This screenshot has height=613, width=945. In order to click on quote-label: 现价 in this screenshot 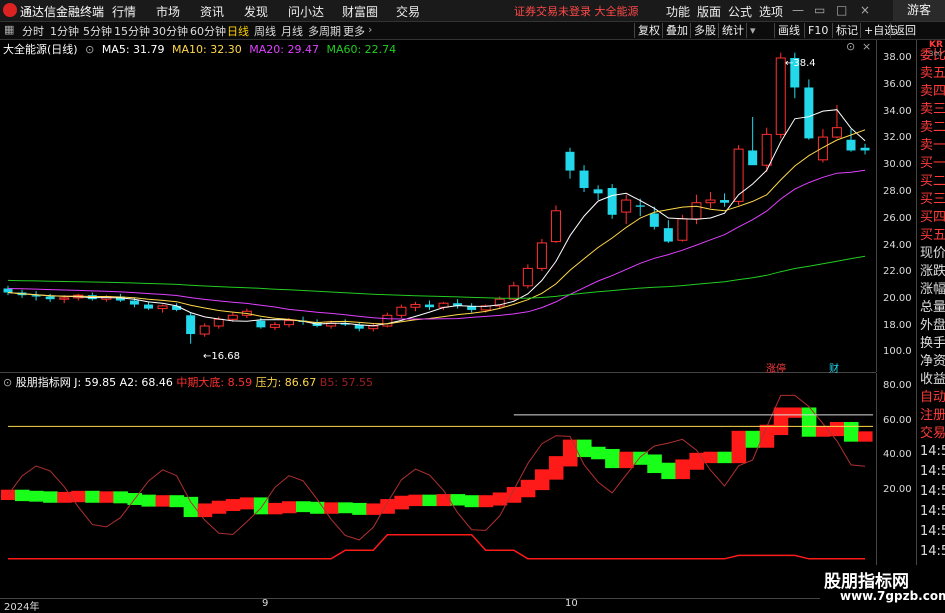, I will do `click(932, 254)`.